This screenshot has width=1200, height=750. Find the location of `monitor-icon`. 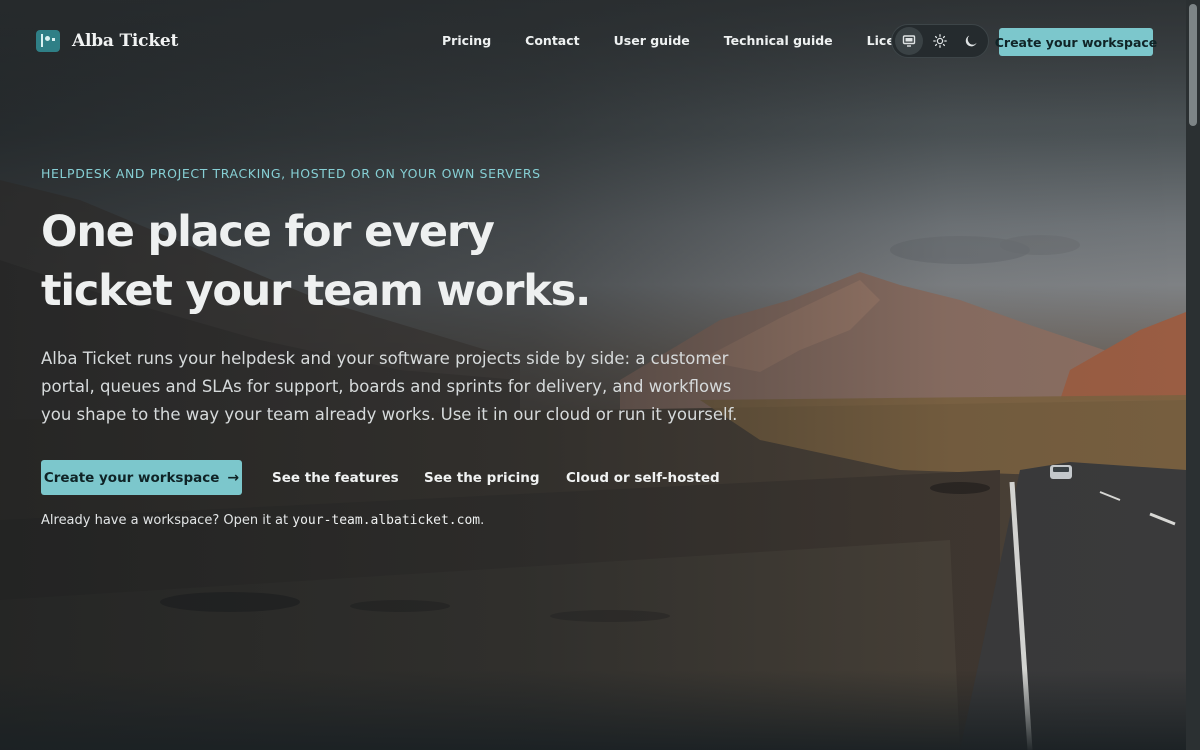

monitor-icon is located at coordinates (909, 41).